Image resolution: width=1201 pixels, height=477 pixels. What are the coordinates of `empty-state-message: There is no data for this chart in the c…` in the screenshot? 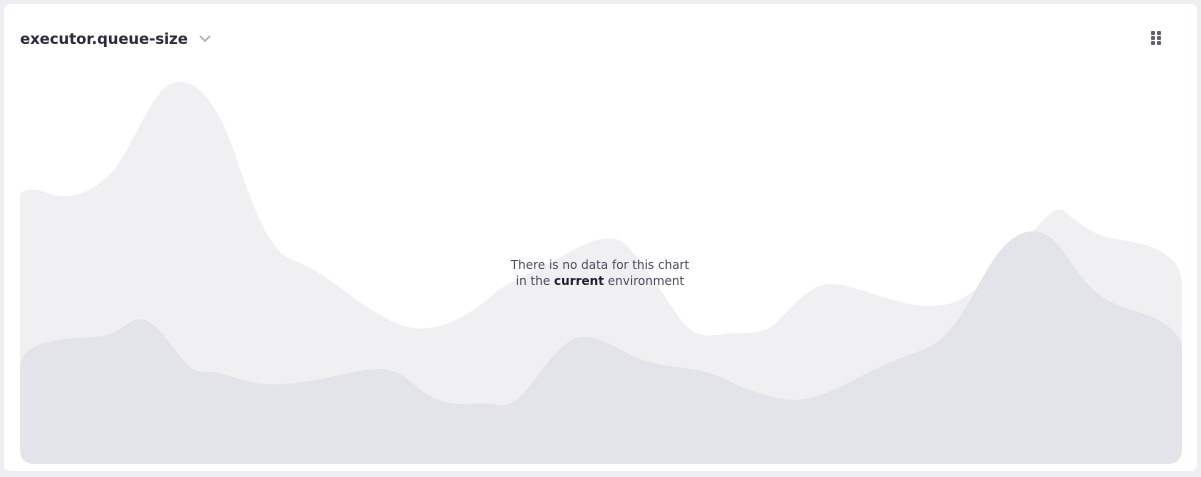 It's located at (600, 273).